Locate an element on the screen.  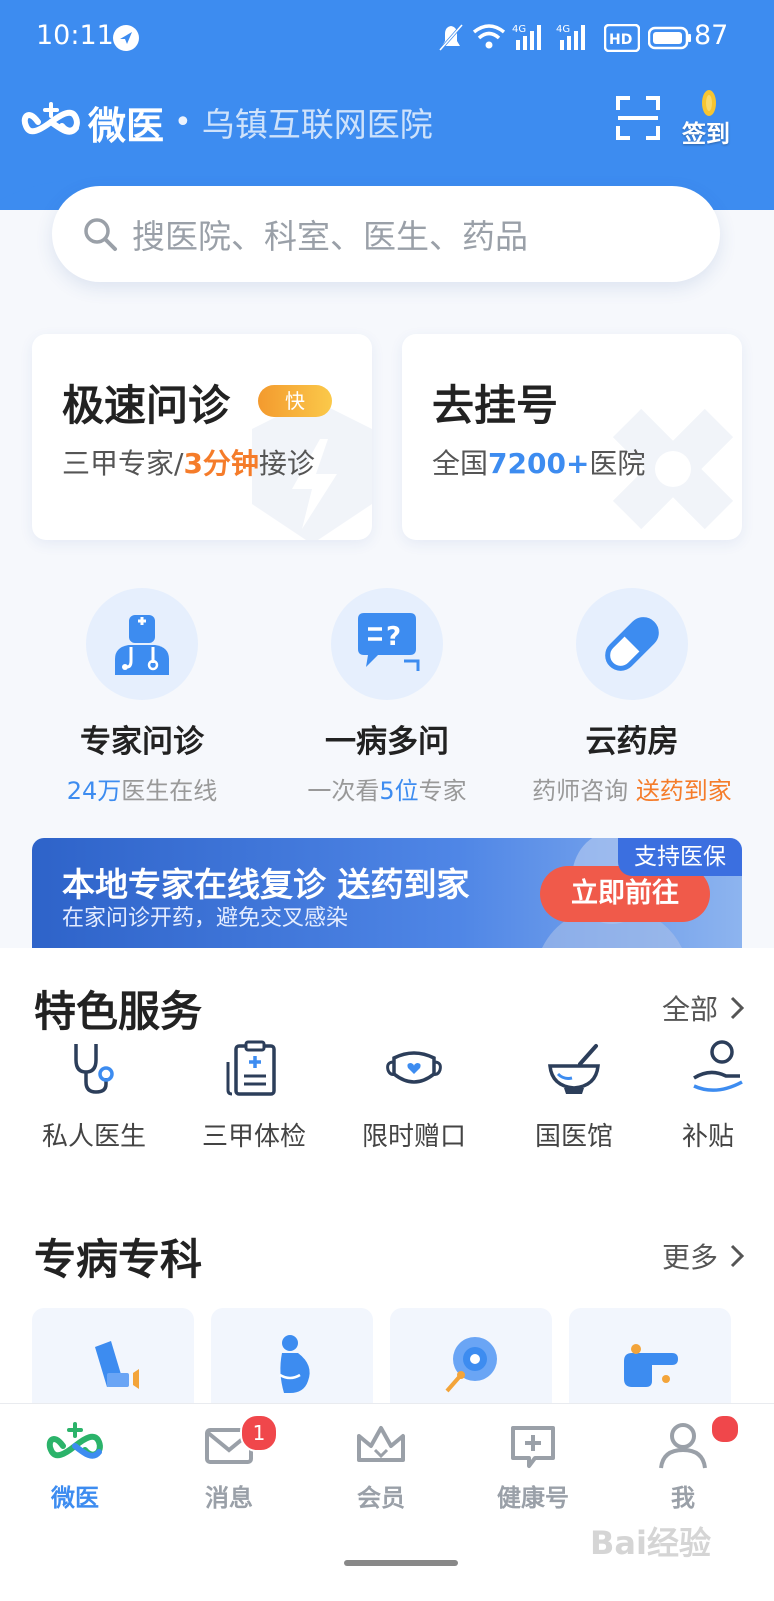
target-organ-icon is located at coordinates (471, 1365).